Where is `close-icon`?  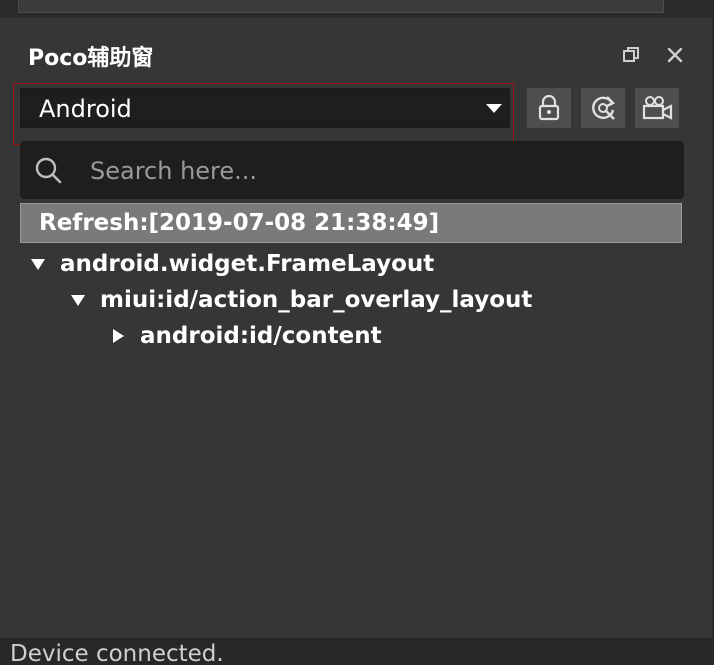
close-icon is located at coordinates (675, 55).